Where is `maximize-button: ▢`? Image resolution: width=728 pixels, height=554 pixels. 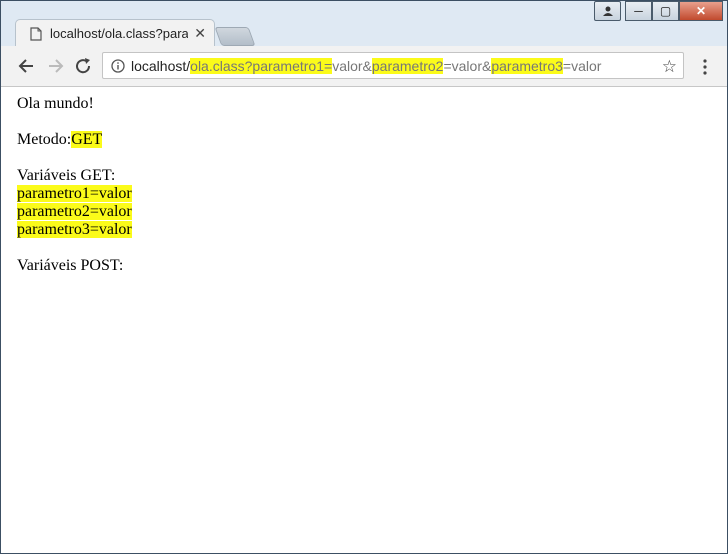
maximize-button: ▢ is located at coordinates (665, 11).